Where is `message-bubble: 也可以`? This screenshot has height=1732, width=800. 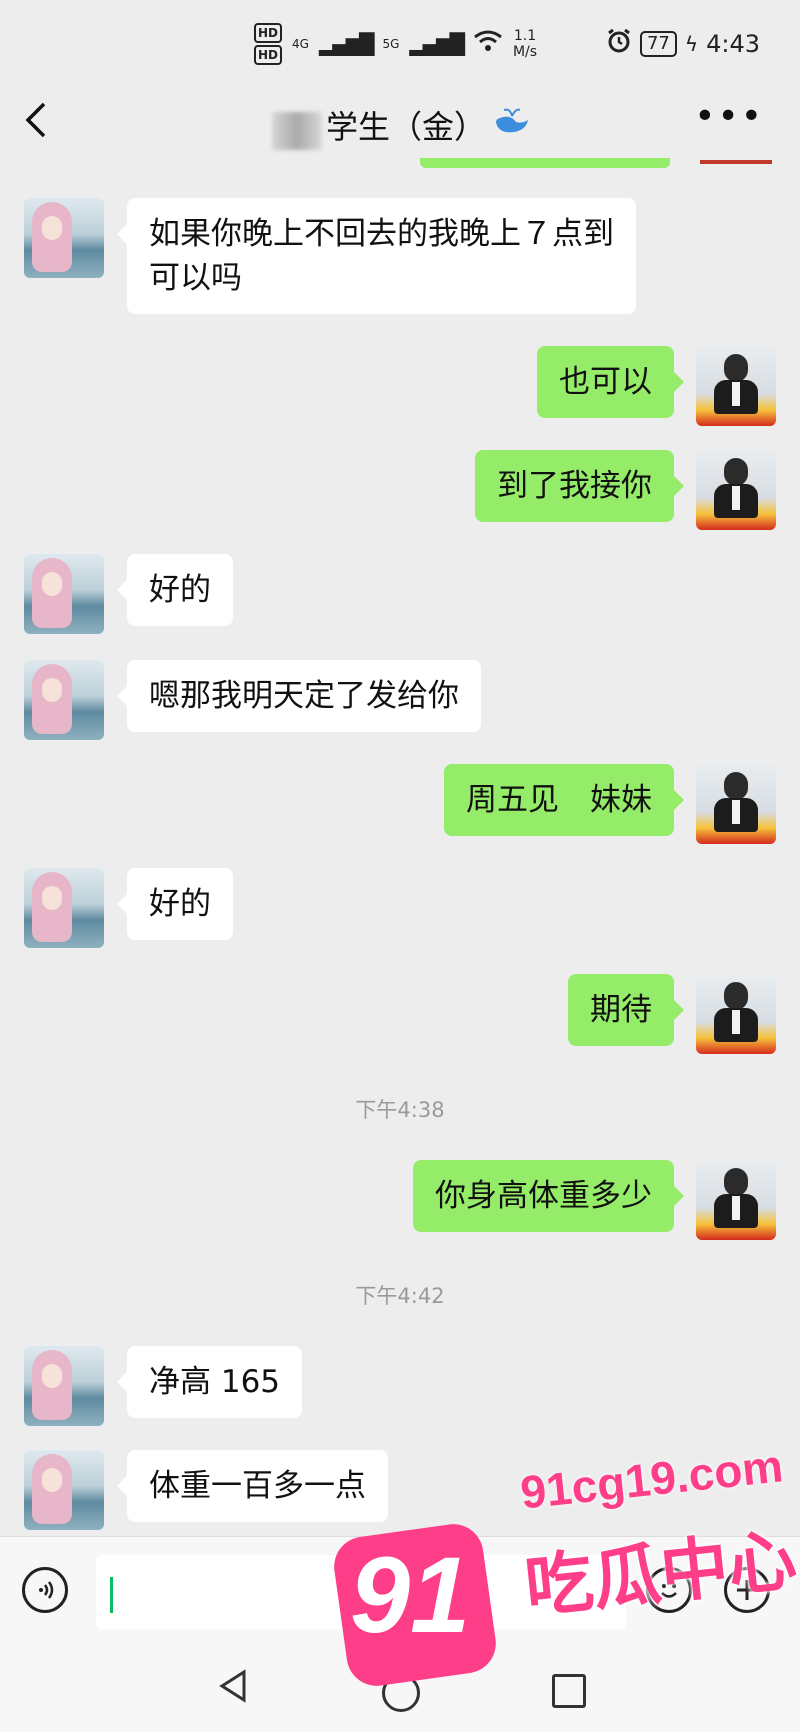
message-bubble: 也可以 is located at coordinates (610, 382).